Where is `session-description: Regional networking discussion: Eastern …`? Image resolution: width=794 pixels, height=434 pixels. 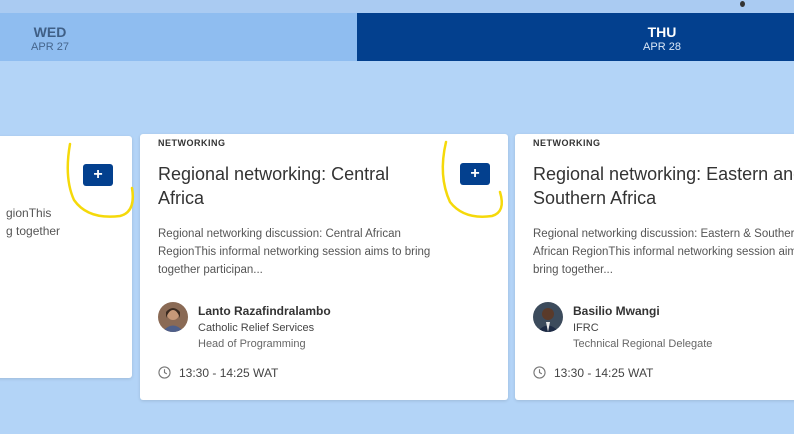
session-description: Regional networking discussion: Eastern … is located at coordinates (663, 252).